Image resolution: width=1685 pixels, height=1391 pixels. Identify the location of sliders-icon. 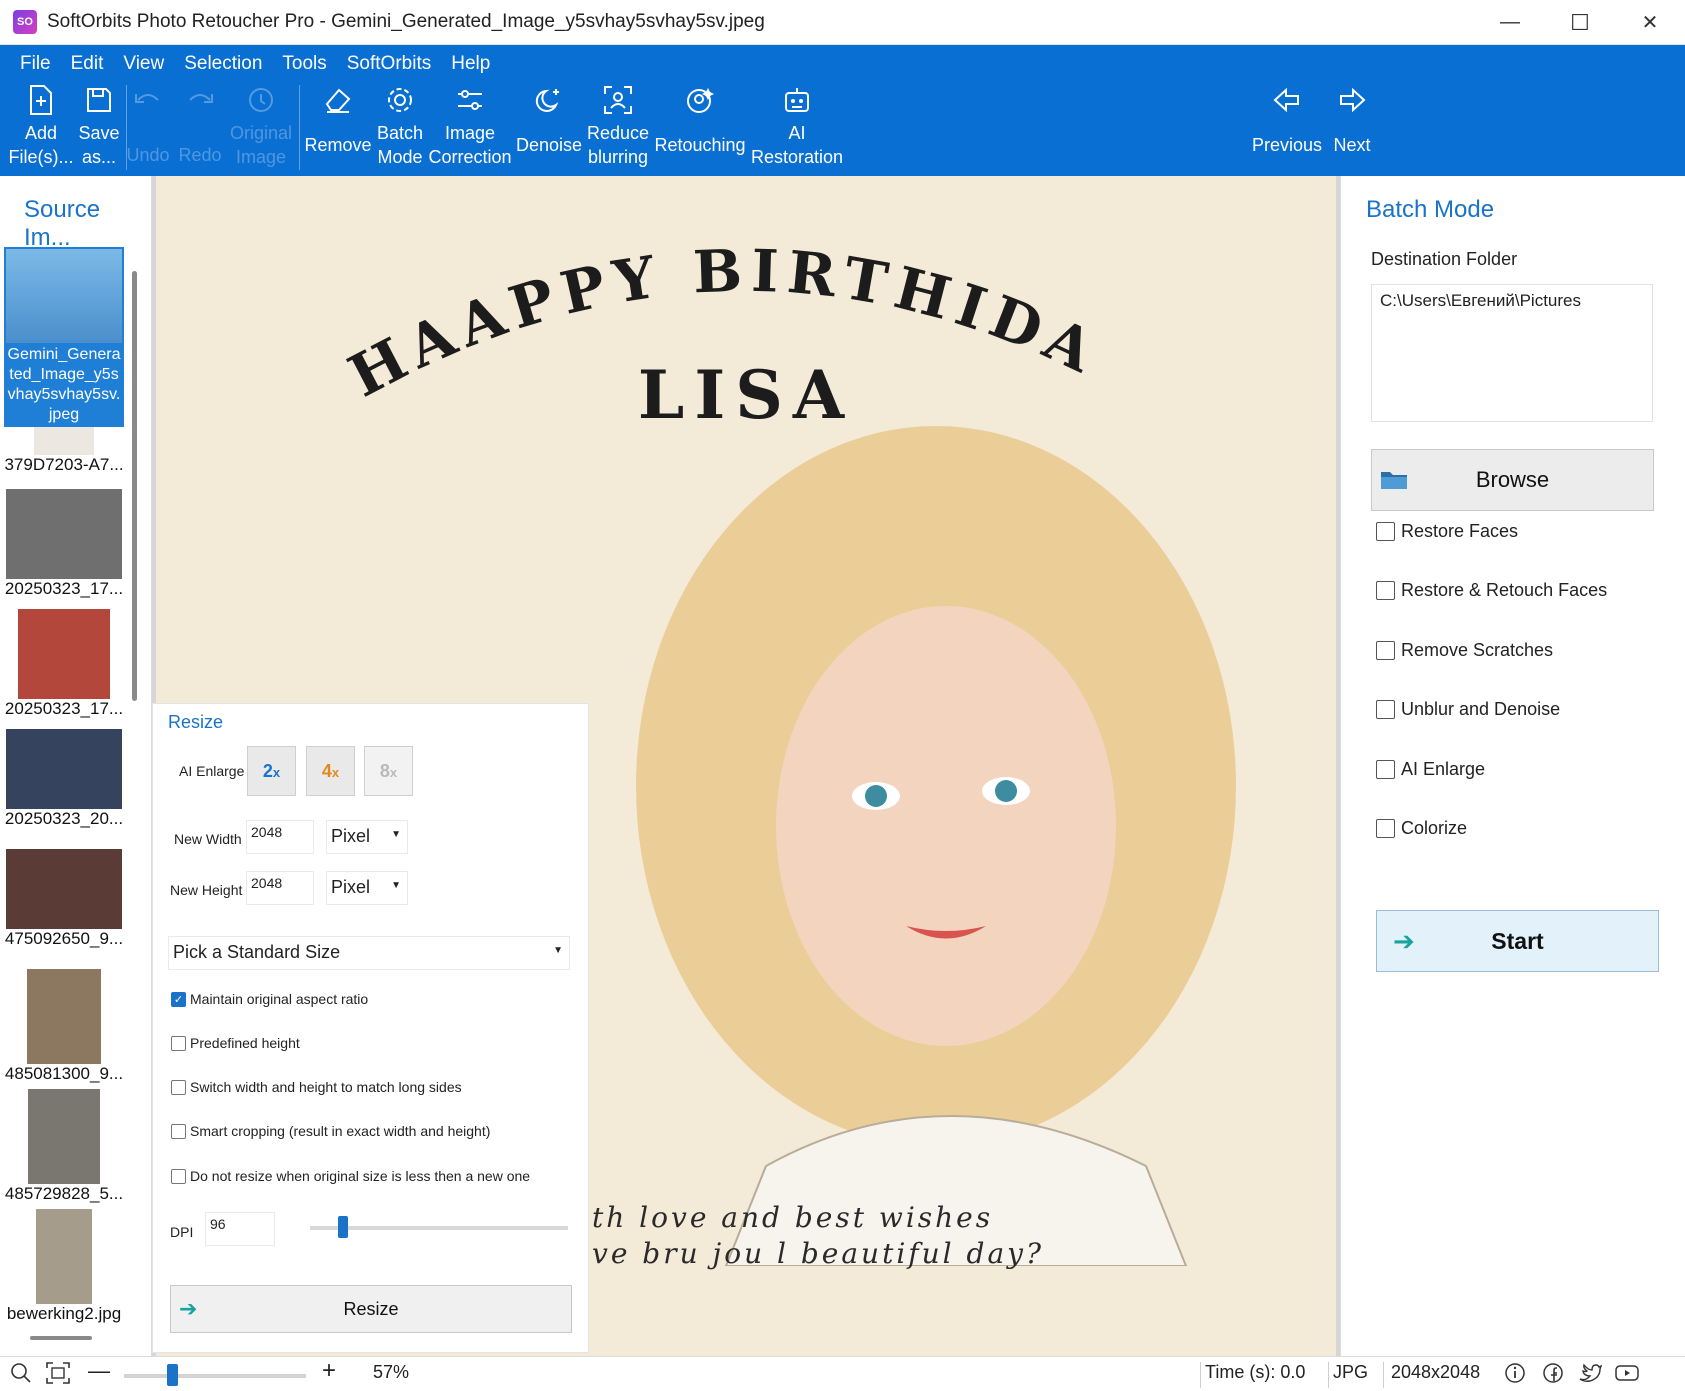
(470, 100).